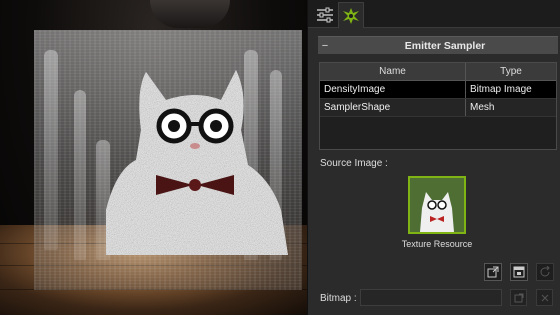  Describe the element at coordinates (354, 163) in the screenshot. I see `source-image-label: Source Image :` at that location.